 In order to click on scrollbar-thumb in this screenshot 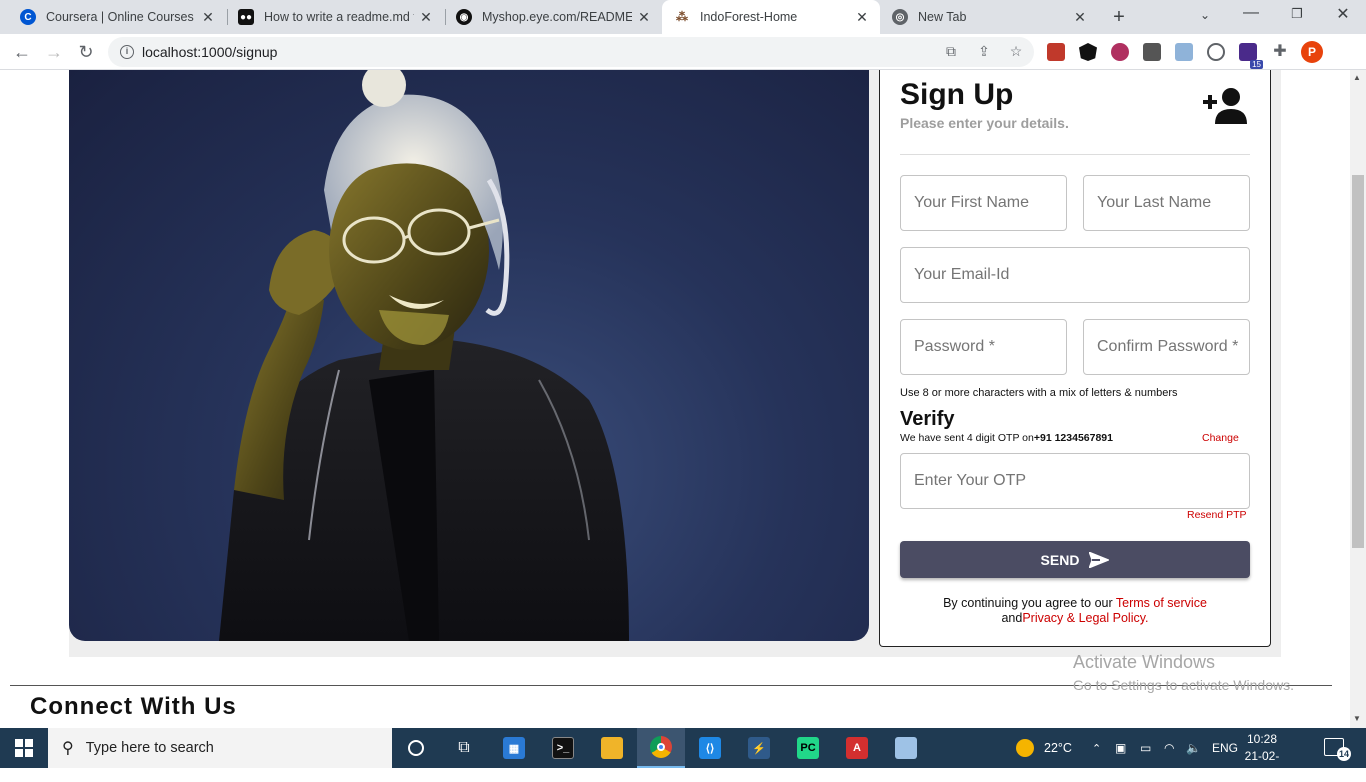, I will do `click(1358, 361)`.